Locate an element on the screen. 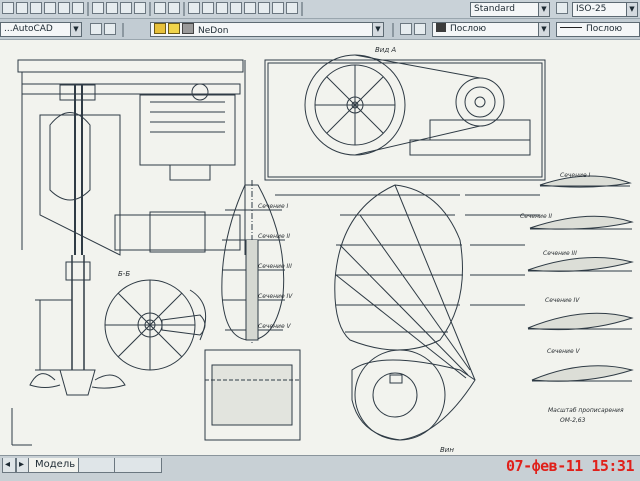 Image resolution: width=640 pixels, height=481 pixels. zoom-previous-icon is located at coordinates (236, 8).